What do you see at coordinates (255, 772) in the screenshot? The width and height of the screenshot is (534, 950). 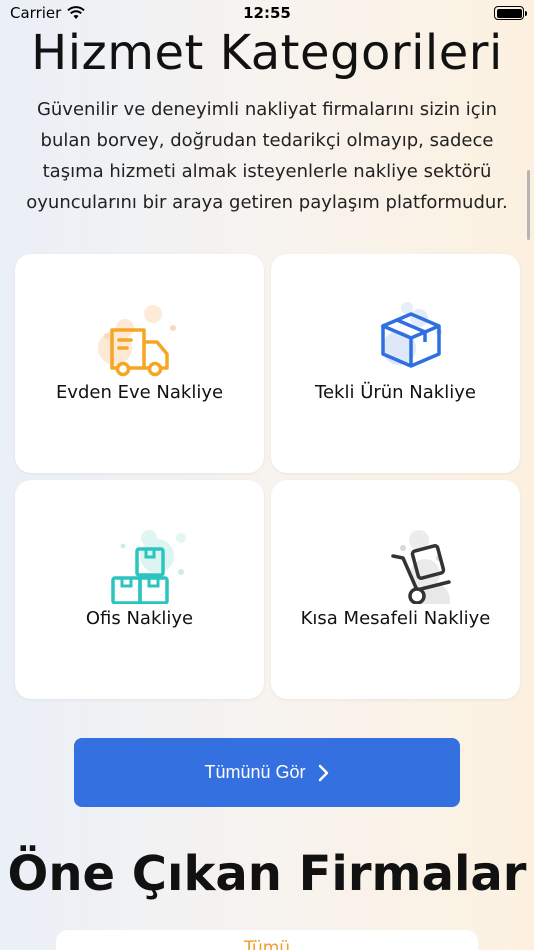 I see `view-all-label: Tümünü Gör` at bounding box center [255, 772].